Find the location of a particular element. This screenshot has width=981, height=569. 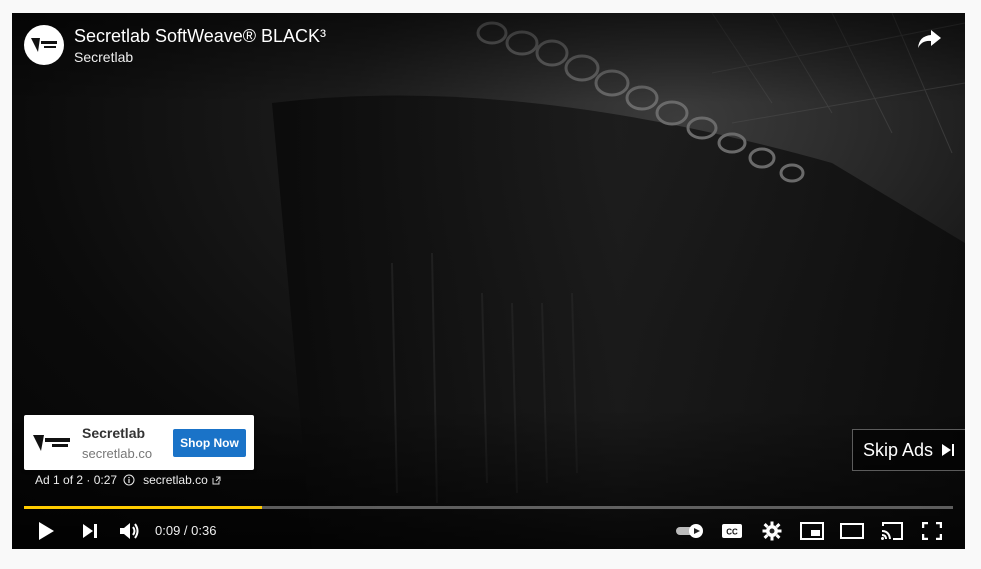

share-icon is located at coordinates (929, 39).